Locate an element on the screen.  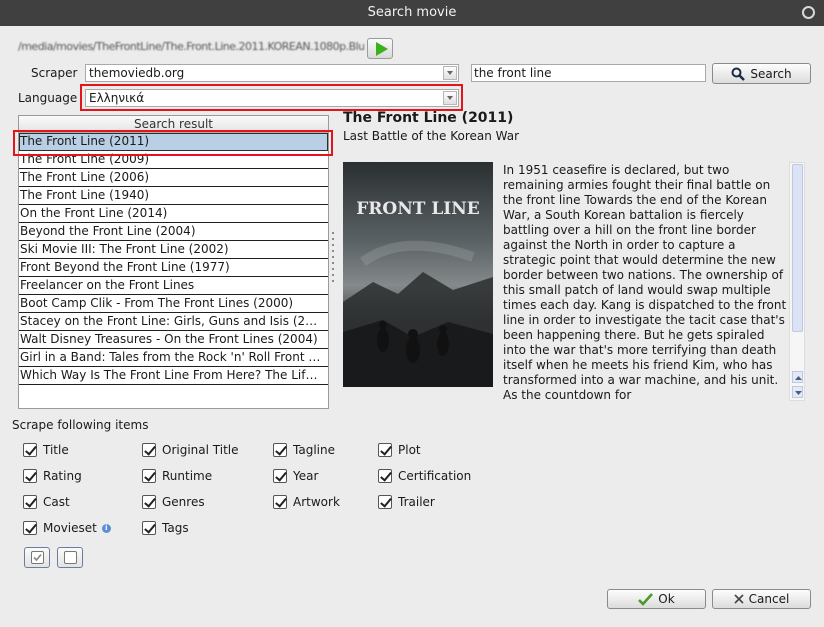
cancel-button: Cancel is located at coordinates (761, 599).